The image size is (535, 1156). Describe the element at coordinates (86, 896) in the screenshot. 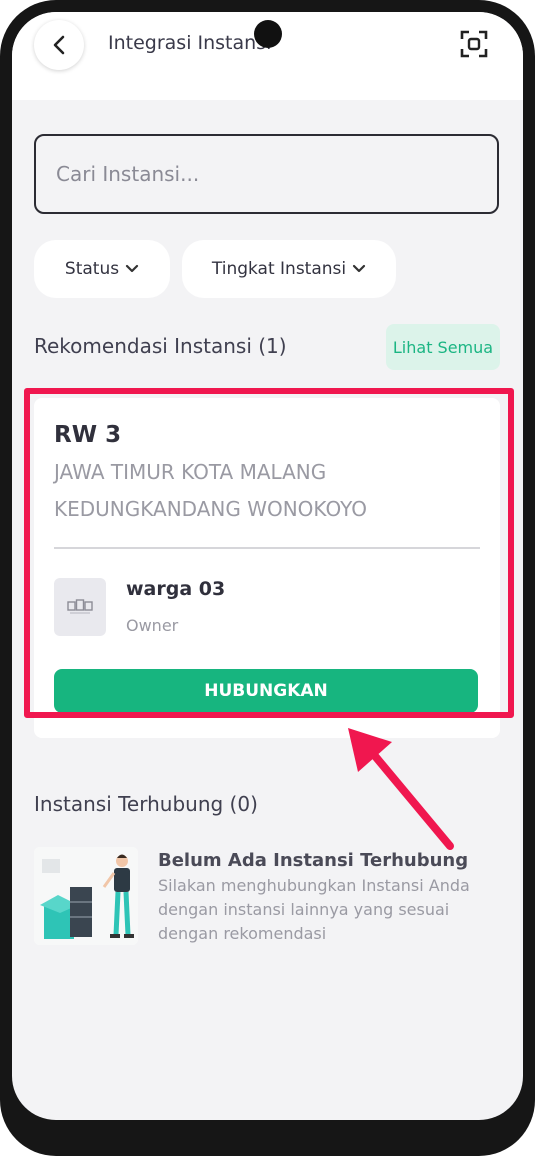

I see `empty-state-illustration` at that location.